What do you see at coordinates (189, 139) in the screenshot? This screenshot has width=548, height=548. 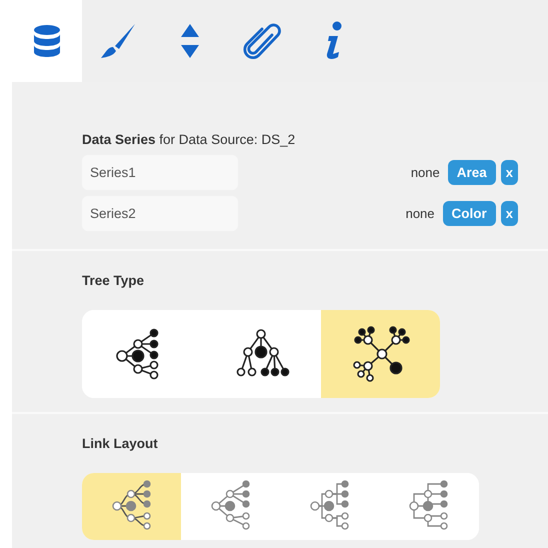 I see `section-heading: Data Series for Data Source: DS_2` at bounding box center [189, 139].